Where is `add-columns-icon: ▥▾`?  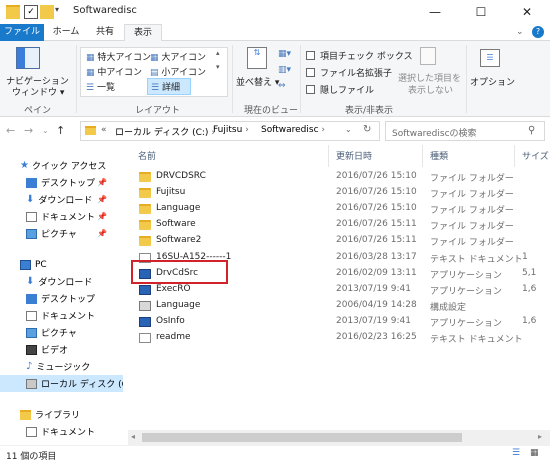
add-columns-icon: ▥▾ is located at coordinates (284, 70).